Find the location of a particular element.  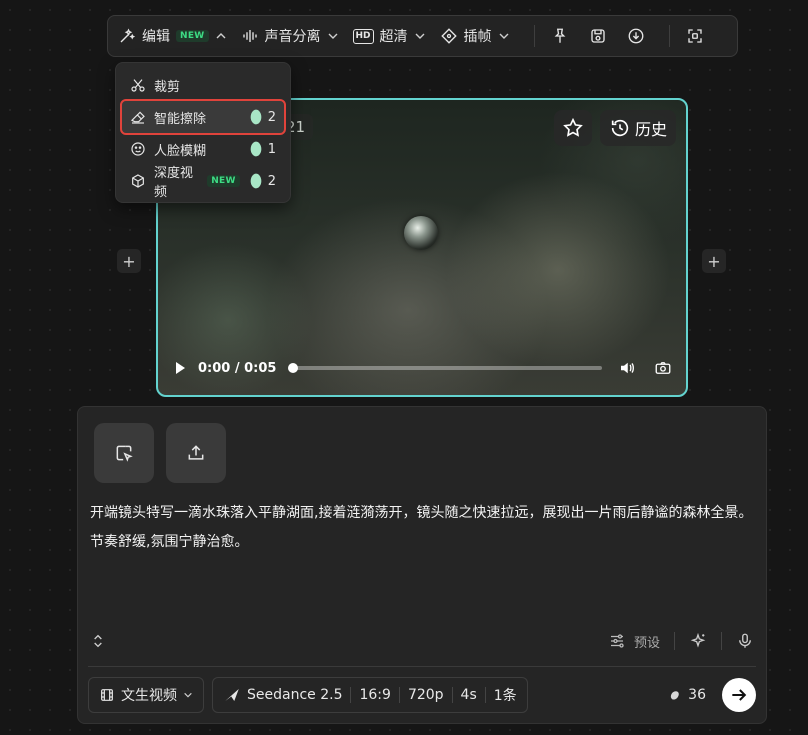

audio-separation-button: 声音分离 is located at coordinates (290, 36).